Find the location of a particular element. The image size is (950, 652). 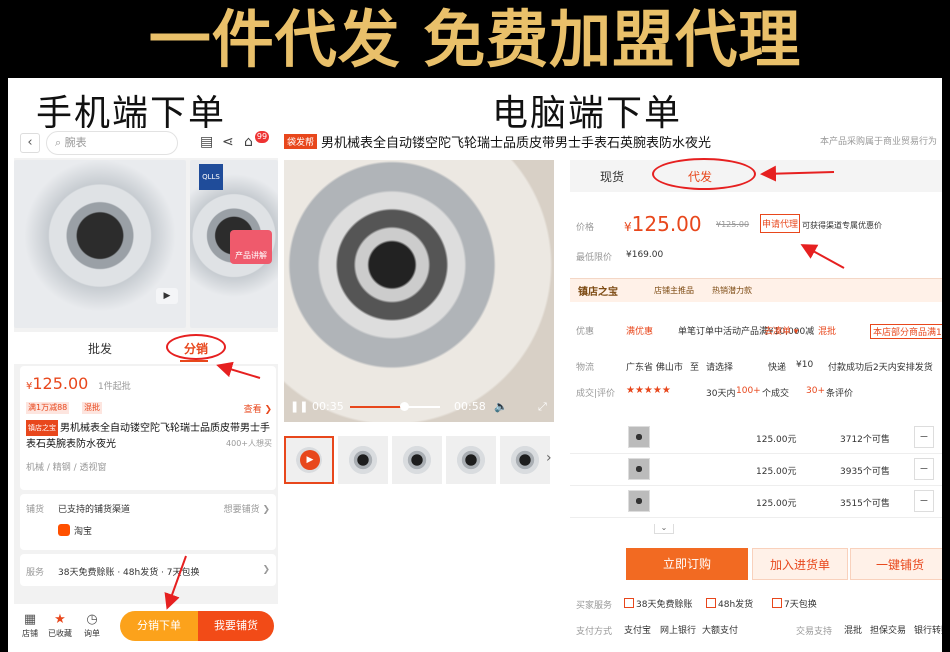

review-post: 条评价 is located at coordinates (840, 394).